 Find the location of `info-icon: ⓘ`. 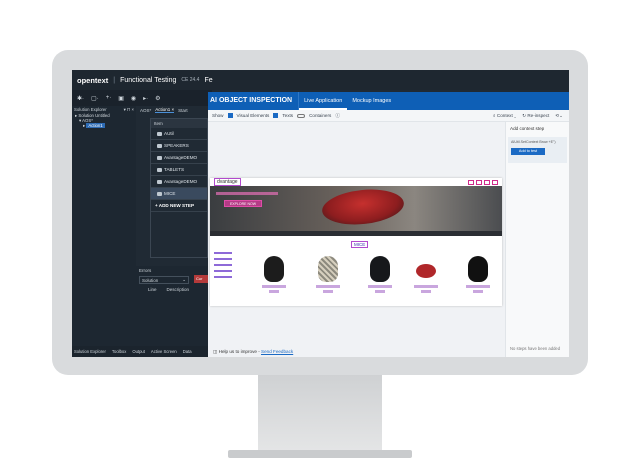

info-icon: ⓘ is located at coordinates (337, 115).